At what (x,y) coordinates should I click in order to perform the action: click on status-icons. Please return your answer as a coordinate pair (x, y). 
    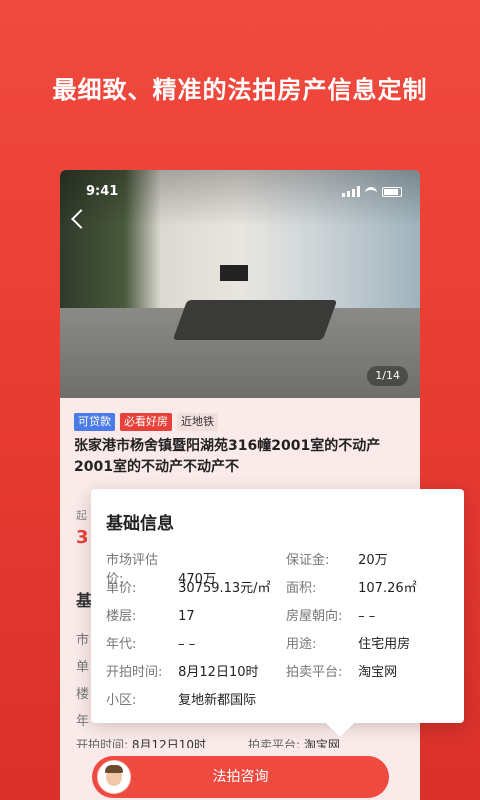
    Looking at the image, I should click on (372, 191).